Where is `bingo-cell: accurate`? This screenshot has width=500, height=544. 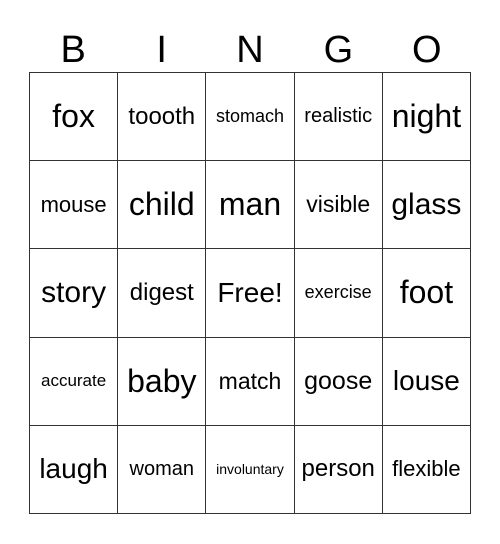 bingo-cell: accurate is located at coordinates (74, 381).